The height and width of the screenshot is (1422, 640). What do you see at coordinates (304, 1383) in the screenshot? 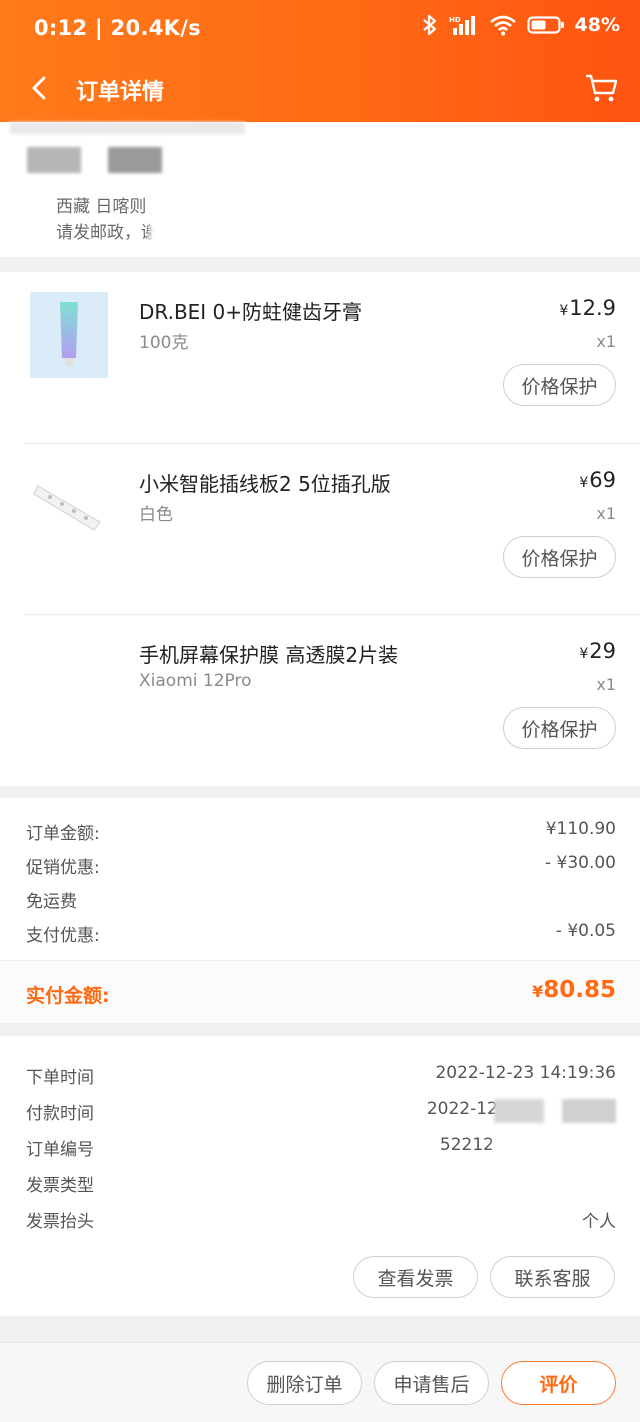
I see `delete-order-button: 删除订单` at bounding box center [304, 1383].